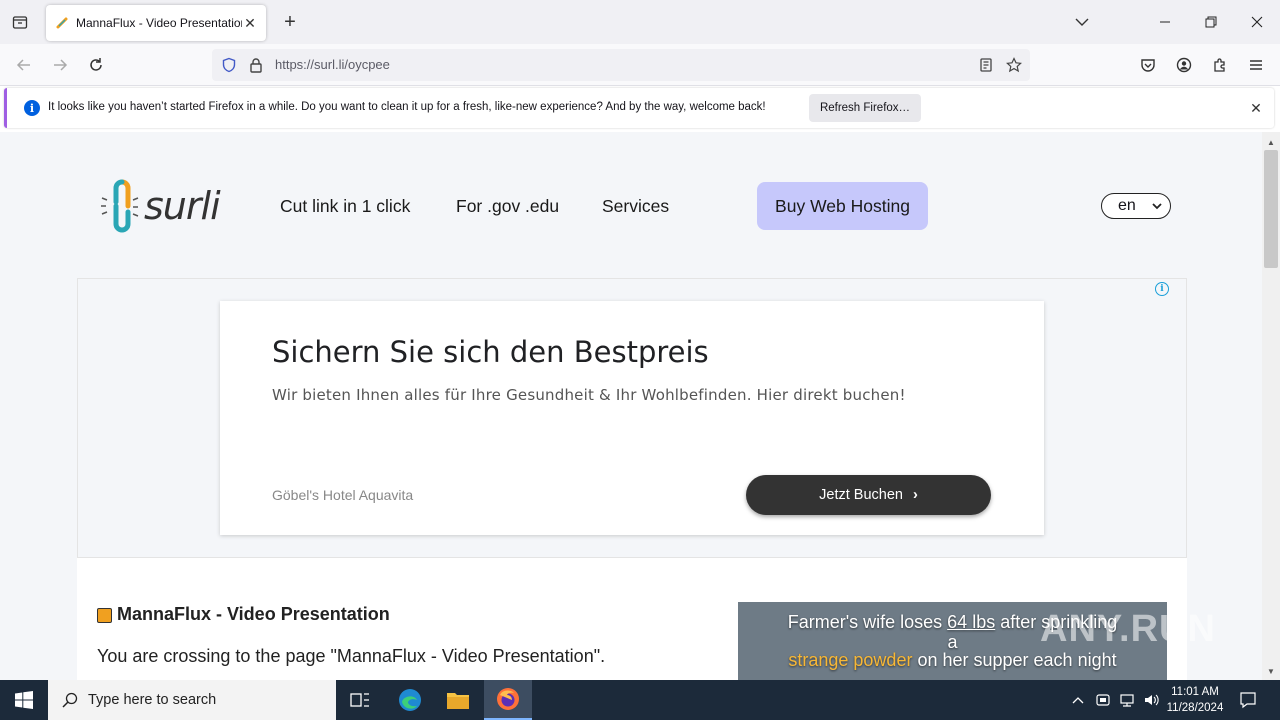 The width and height of the screenshot is (1280, 720). I want to click on redirect-title: MannaFlux - Video Presentation, so click(253, 614).